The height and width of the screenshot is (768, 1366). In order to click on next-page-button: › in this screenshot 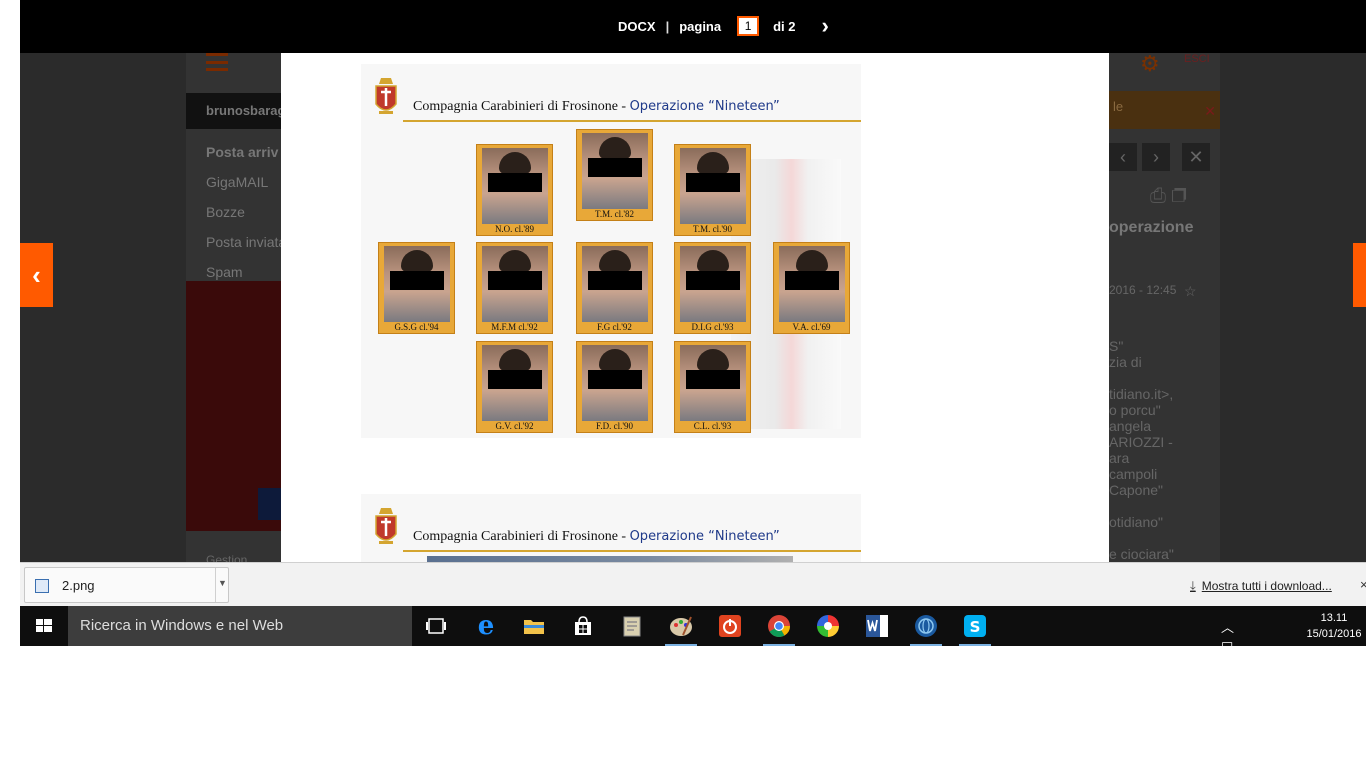, I will do `click(825, 26)`.